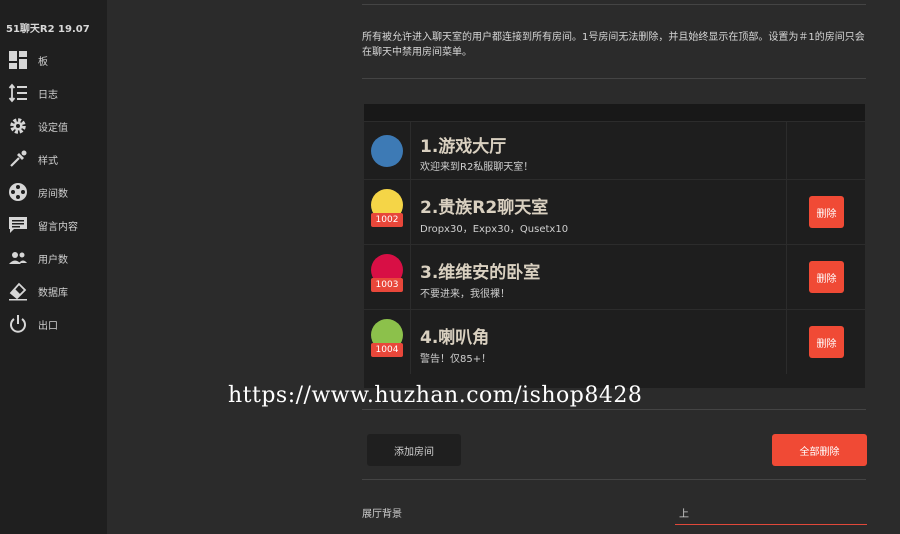 The height and width of the screenshot is (534, 900). Describe the element at coordinates (53, 60) in the screenshot. I see `sidebar-item-dashboard: 板` at that location.